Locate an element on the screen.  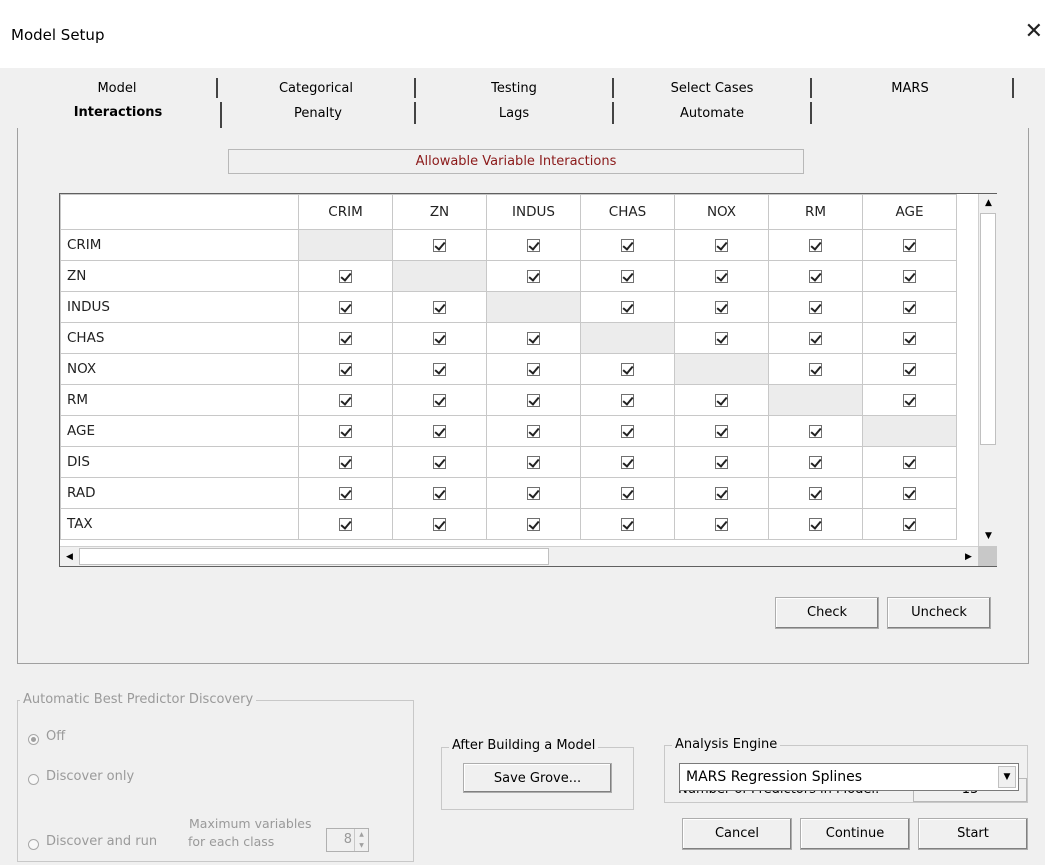
cancel-button: Cancel is located at coordinates (737, 834).